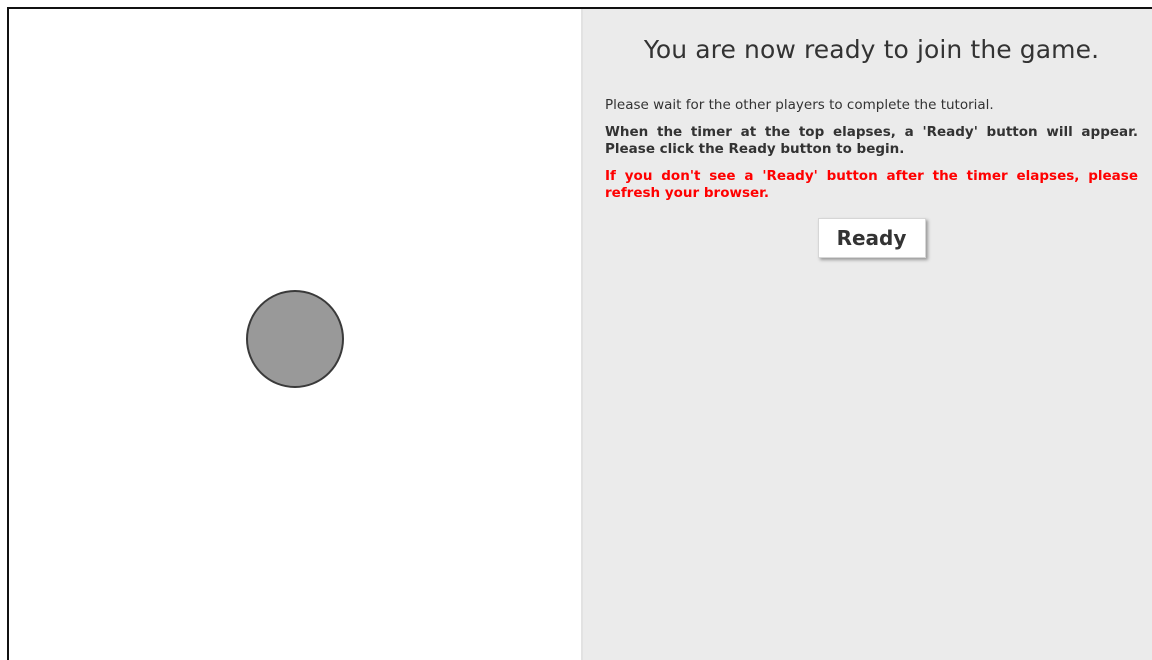 The height and width of the screenshot is (660, 1152). I want to click on player-circle, so click(295, 339).